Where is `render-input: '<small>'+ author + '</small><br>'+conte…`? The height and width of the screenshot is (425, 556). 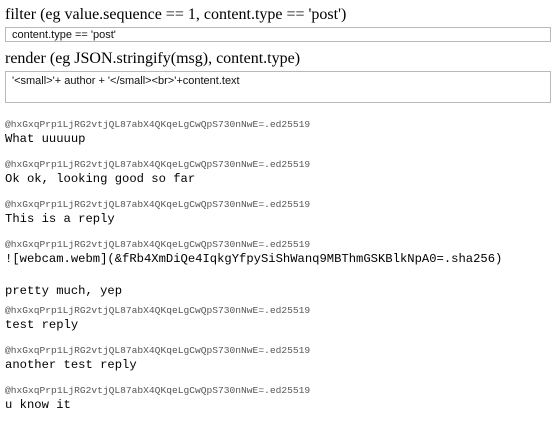
render-input: '<small>'+ author + '</small><br>'+conte… is located at coordinates (278, 87).